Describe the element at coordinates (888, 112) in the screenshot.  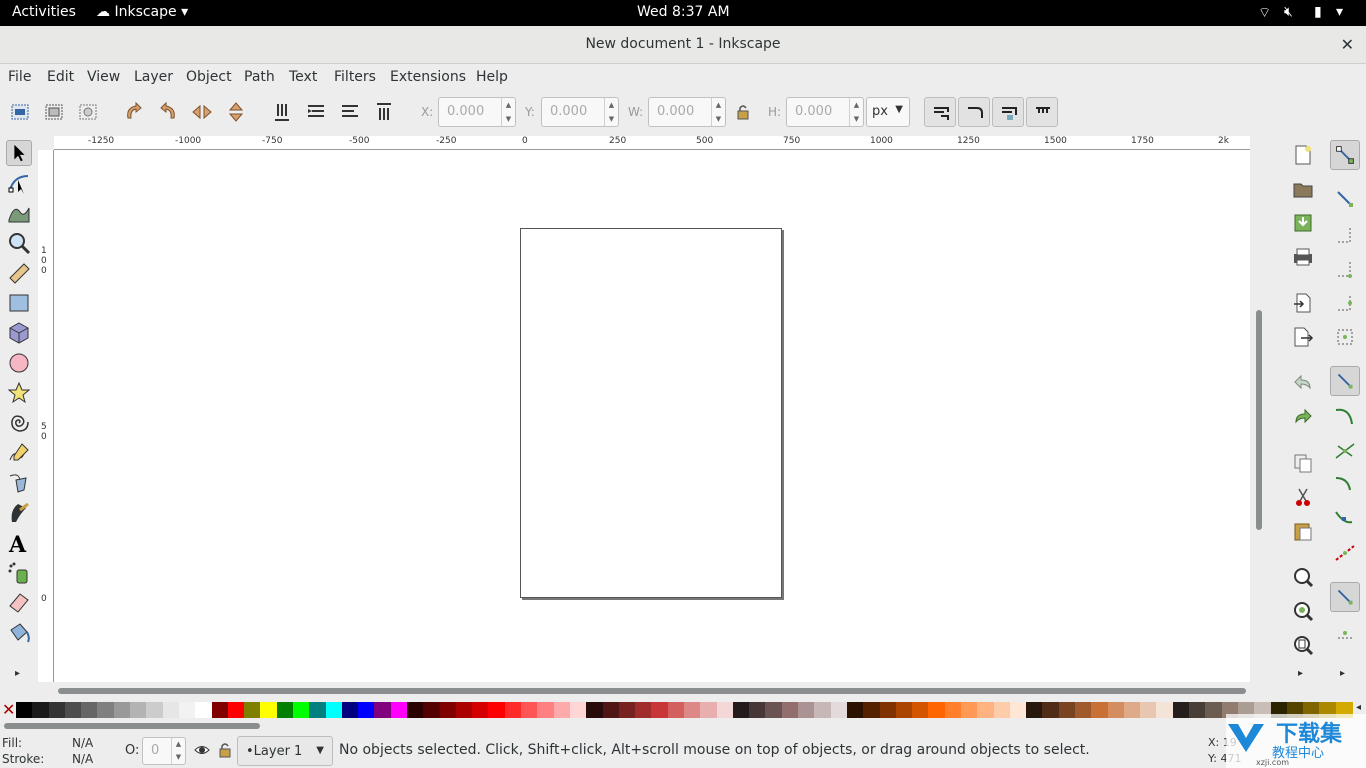
I see `unit-select: px ▼` at that location.